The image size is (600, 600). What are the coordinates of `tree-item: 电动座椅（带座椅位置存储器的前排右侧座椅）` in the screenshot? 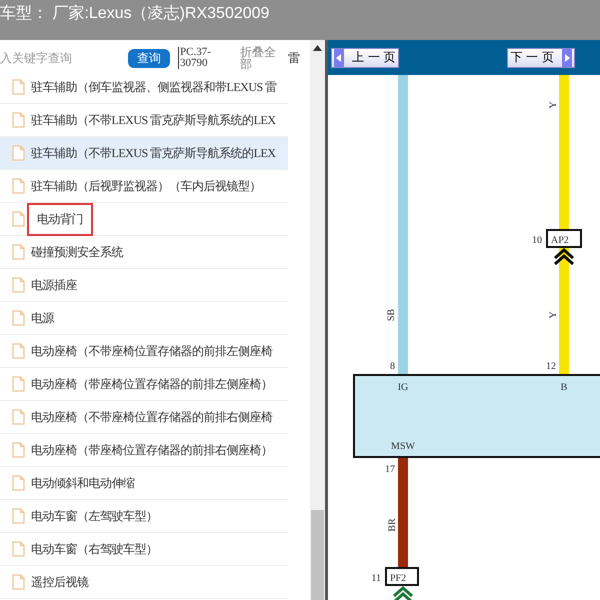 It's located at (144, 450).